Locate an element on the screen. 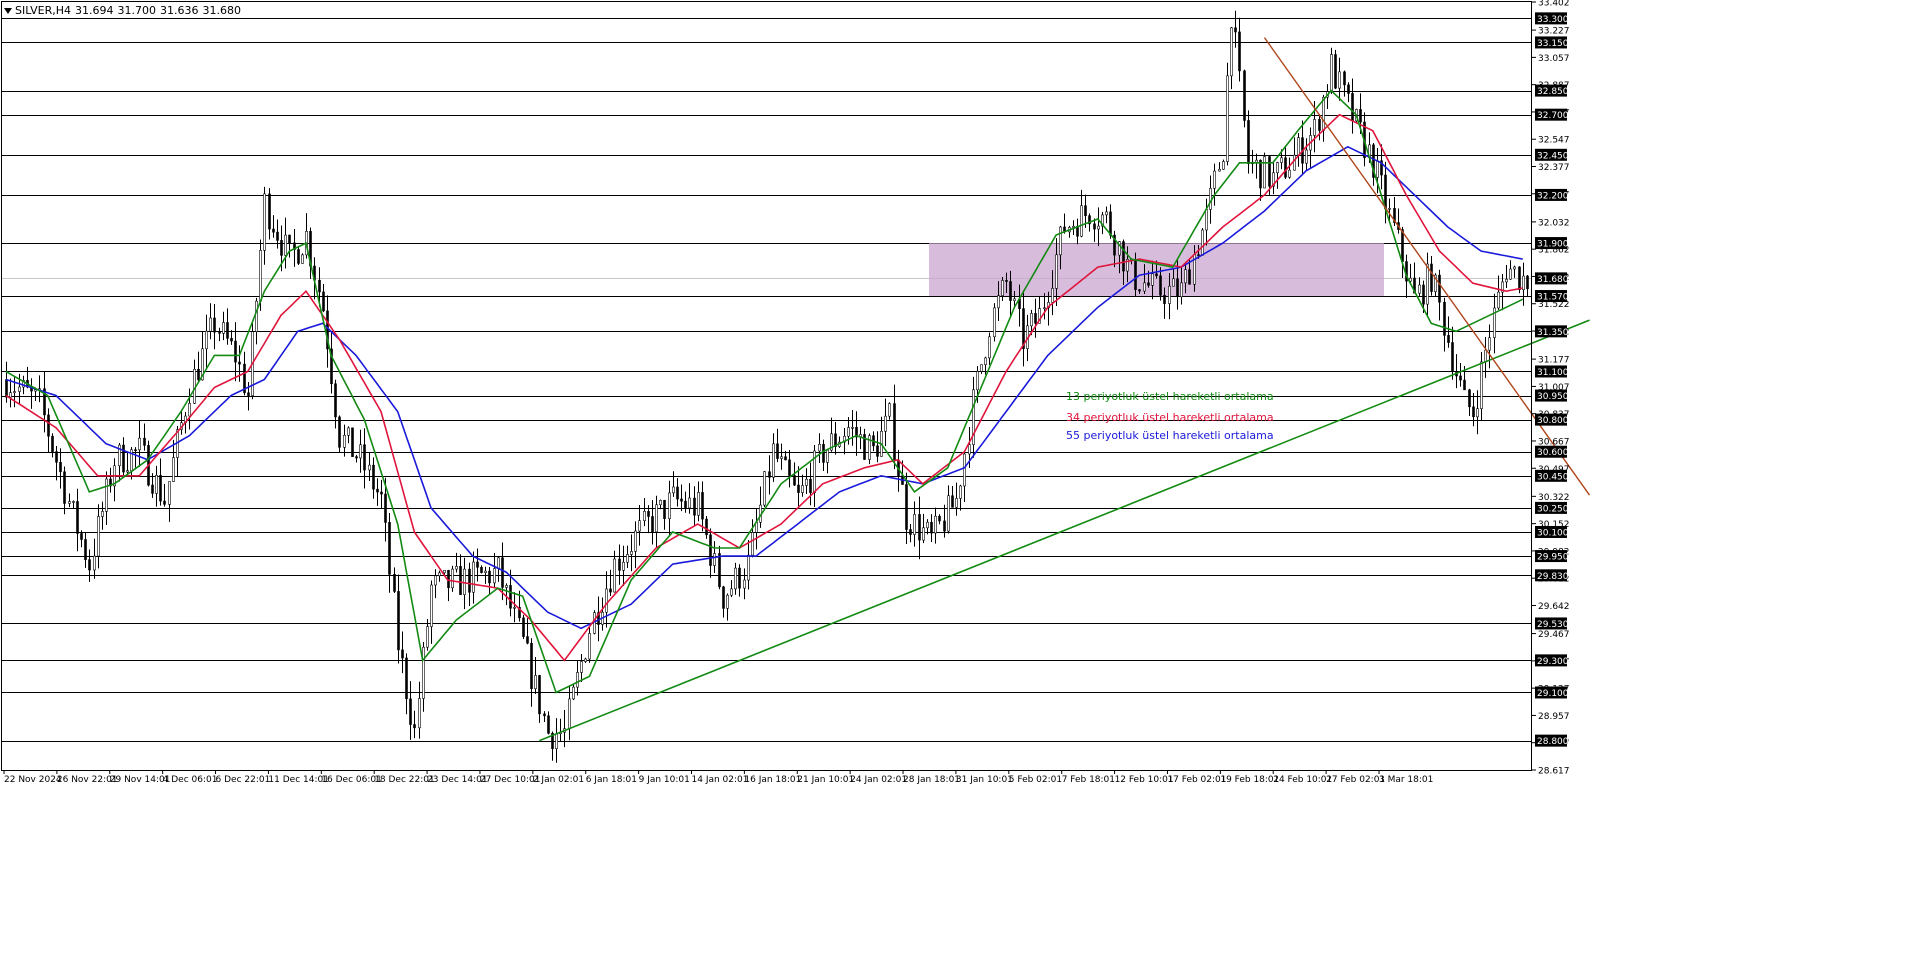 The width and height of the screenshot is (1916, 963). x-tick-label: 27 Feb 02:01 is located at coordinates (1355, 780).